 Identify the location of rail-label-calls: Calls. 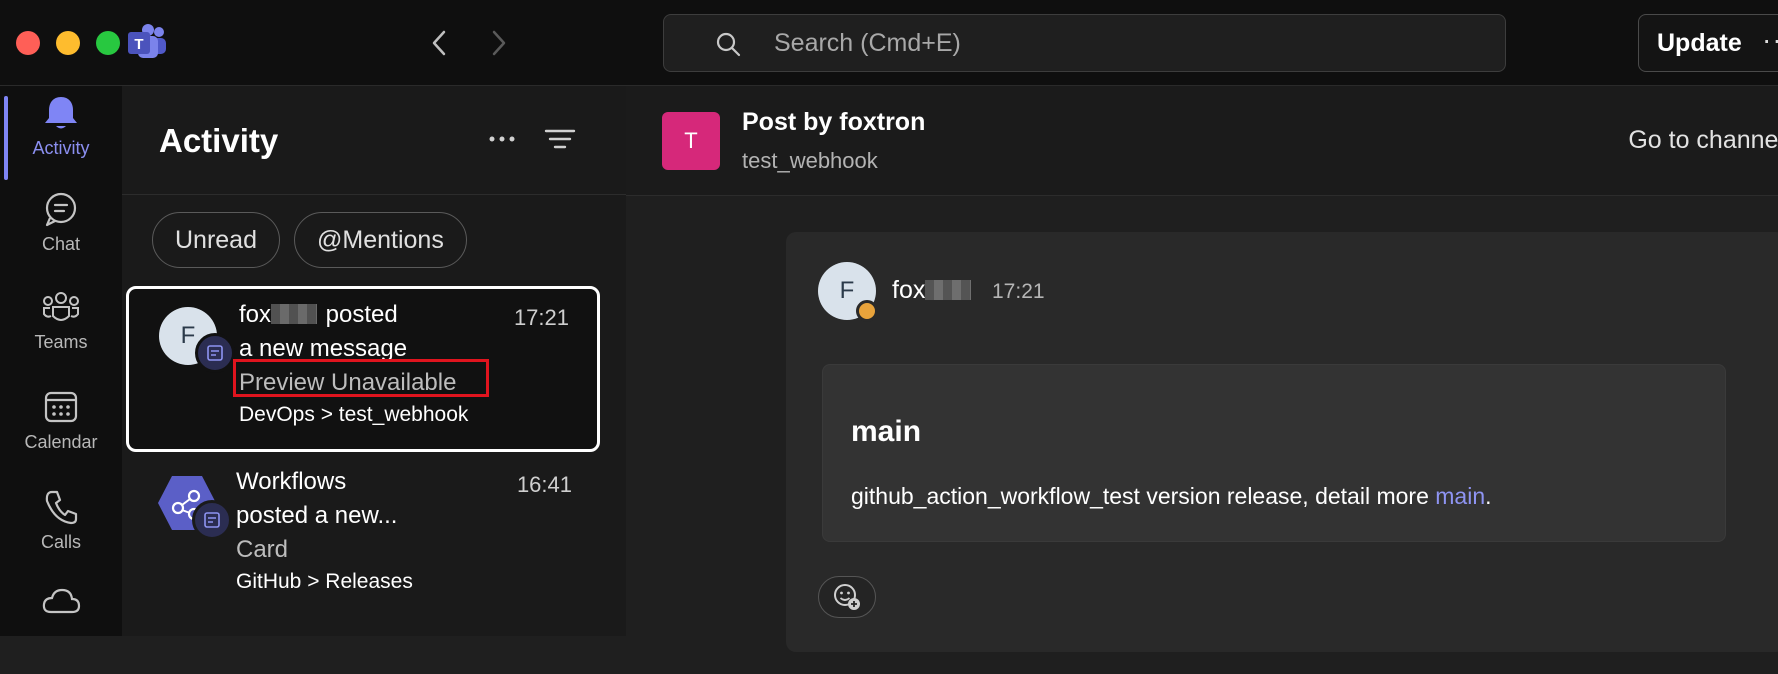
(60, 542).